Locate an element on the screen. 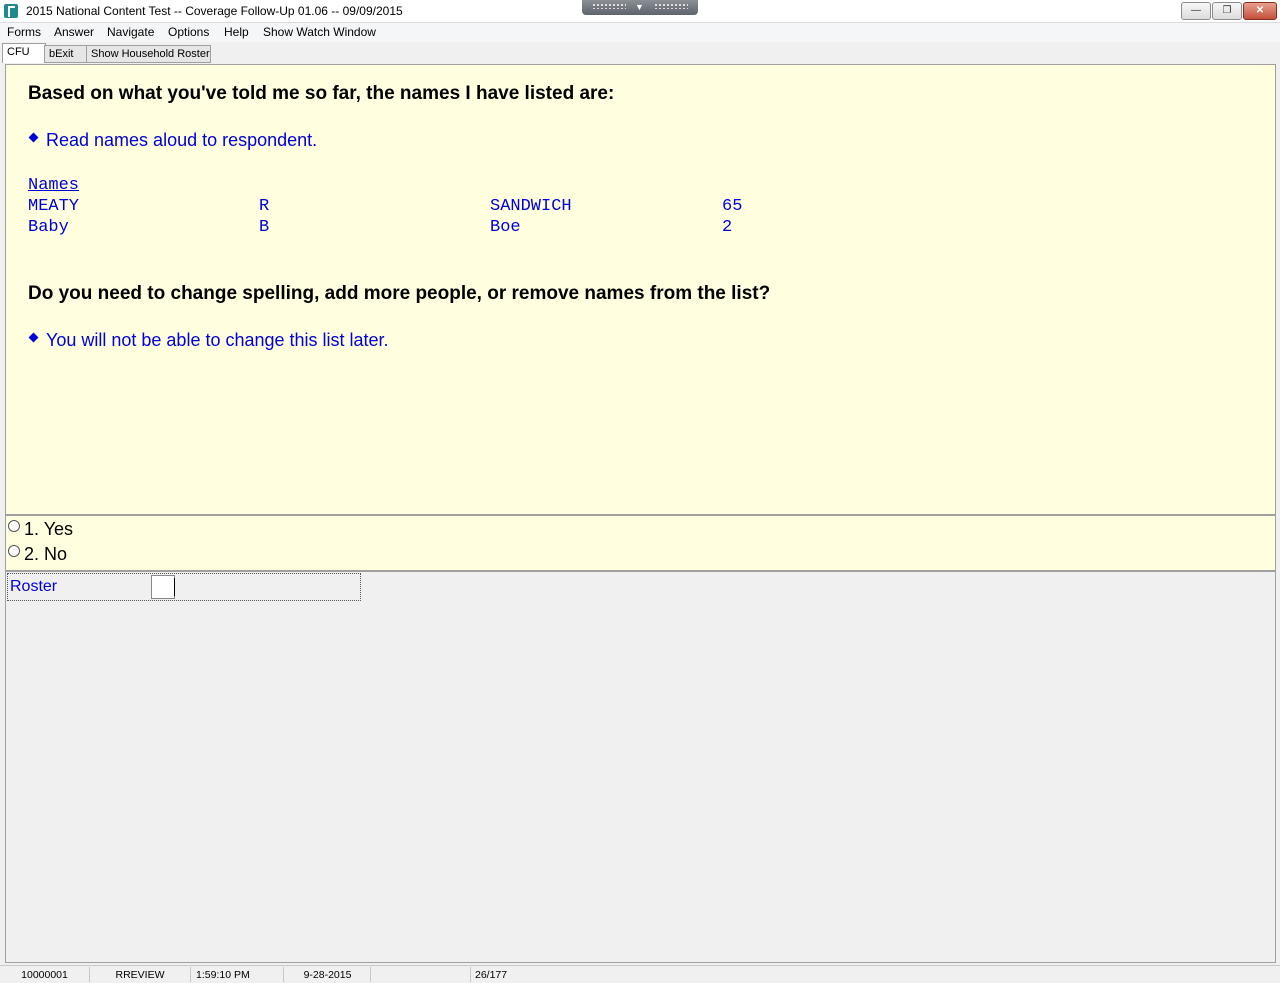 This screenshot has height=983, width=1280. text-caret is located at coordinates (174, 587).